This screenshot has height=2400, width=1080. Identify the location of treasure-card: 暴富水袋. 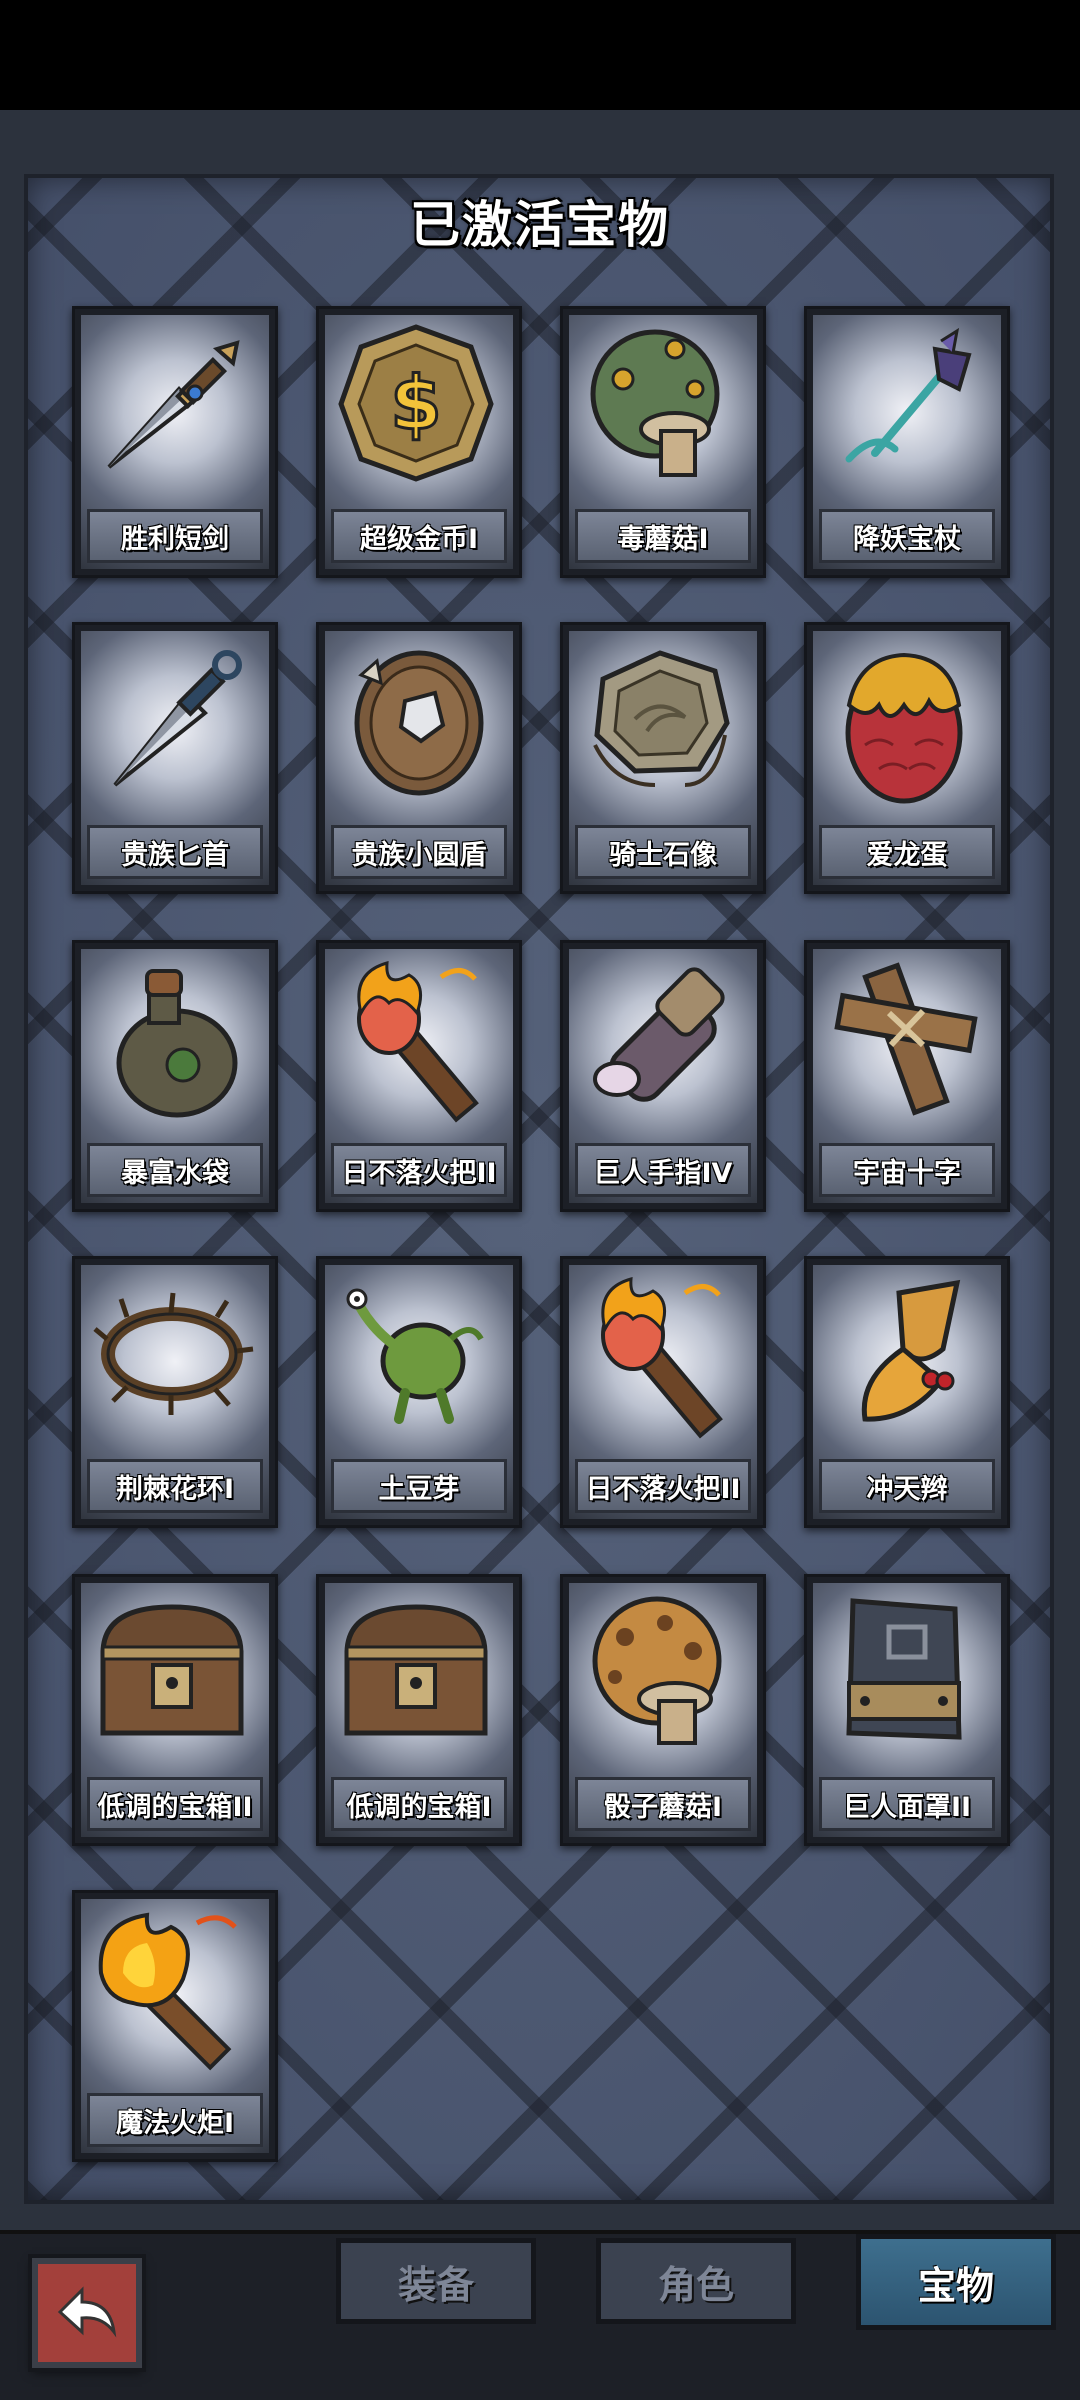
(175, 1076).